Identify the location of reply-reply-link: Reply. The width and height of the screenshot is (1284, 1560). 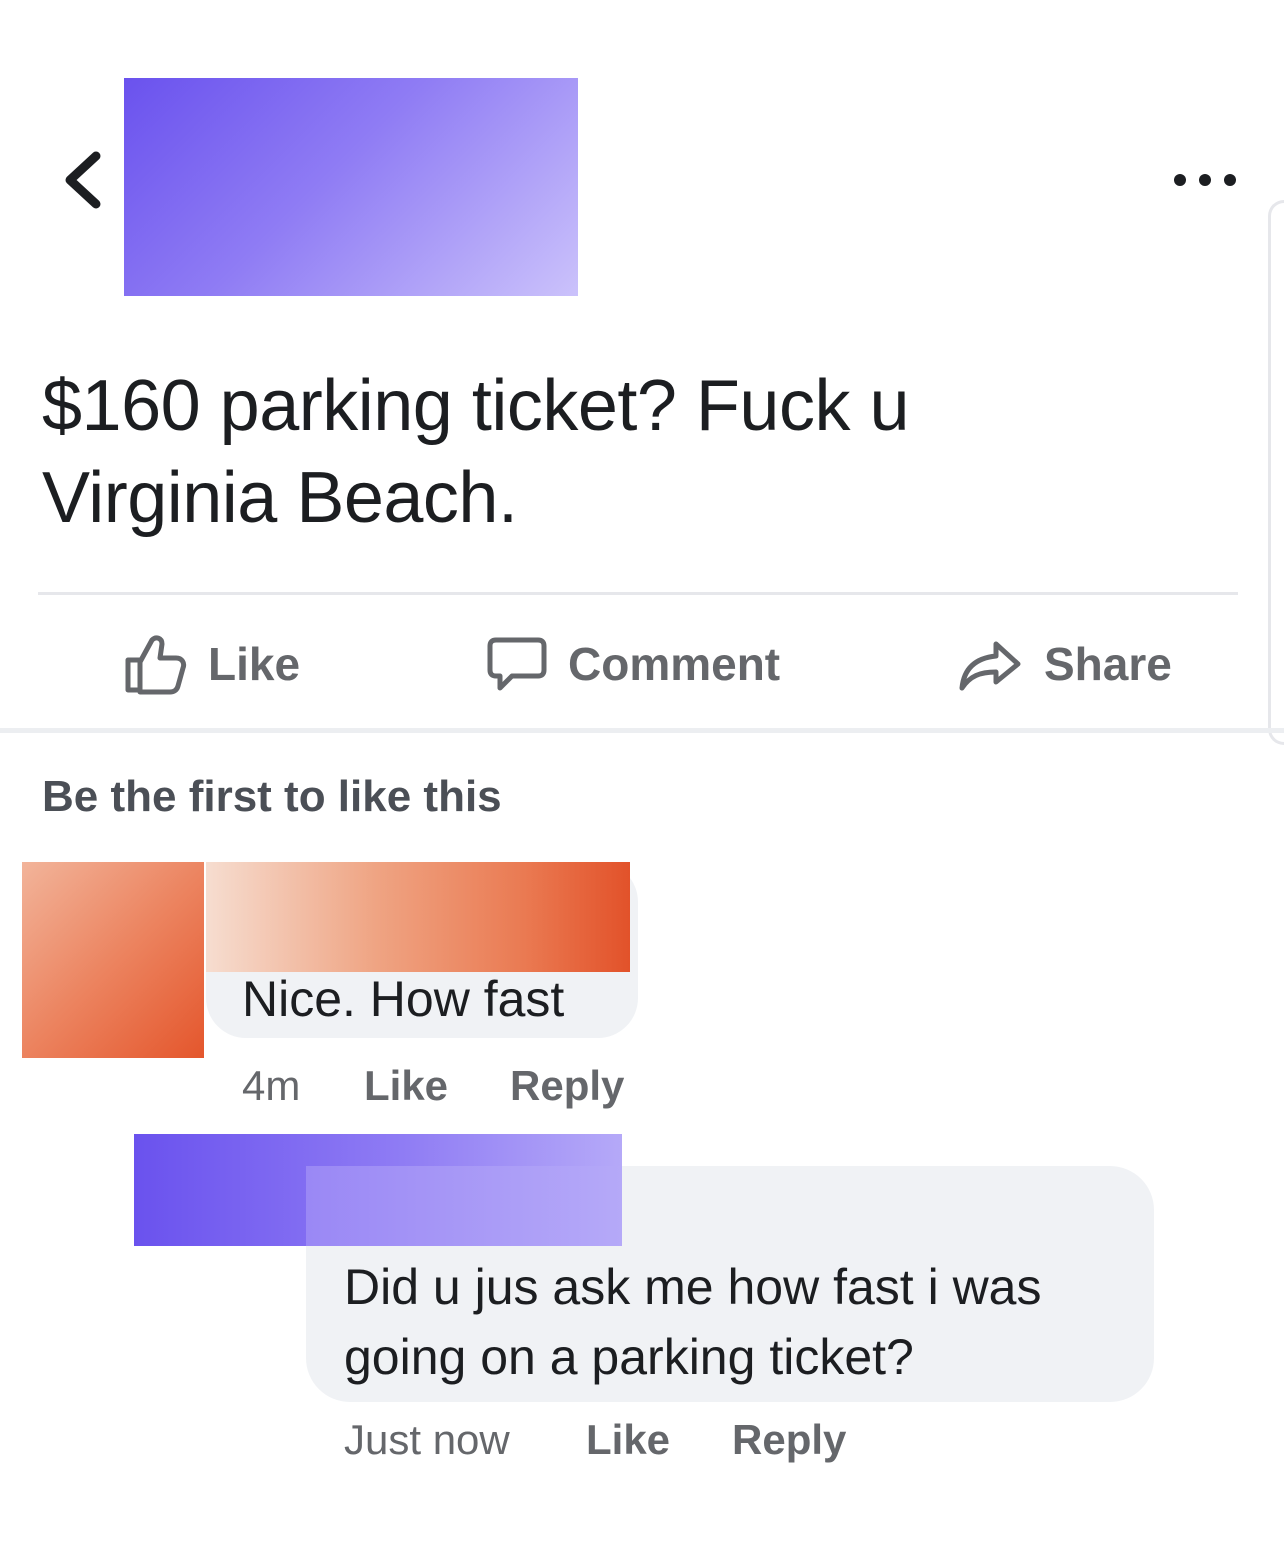
(789, 1440).